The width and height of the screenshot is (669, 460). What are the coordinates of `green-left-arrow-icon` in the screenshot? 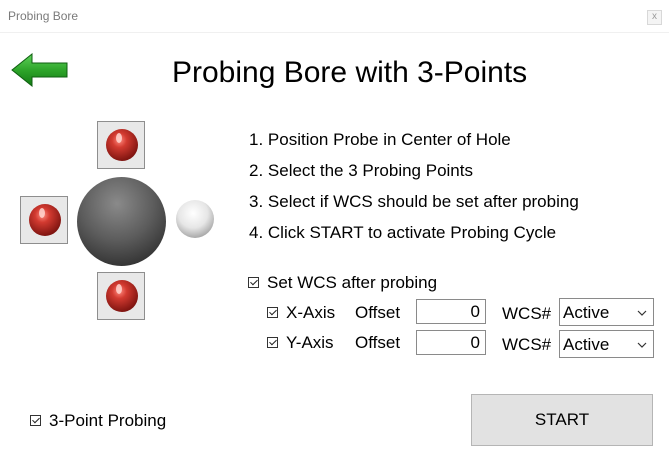 It's located at (39, 70).